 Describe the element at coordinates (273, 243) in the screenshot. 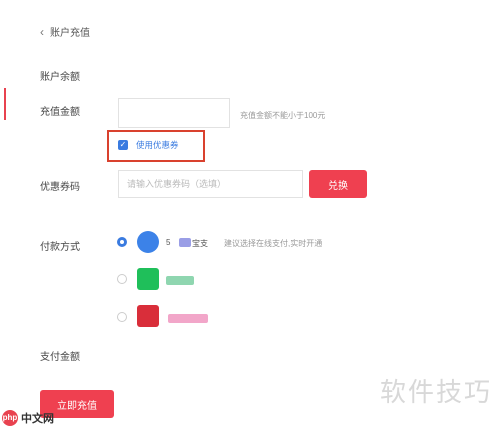

I see `payment-tip: 建议选择在线支付,实时开通` at that location.